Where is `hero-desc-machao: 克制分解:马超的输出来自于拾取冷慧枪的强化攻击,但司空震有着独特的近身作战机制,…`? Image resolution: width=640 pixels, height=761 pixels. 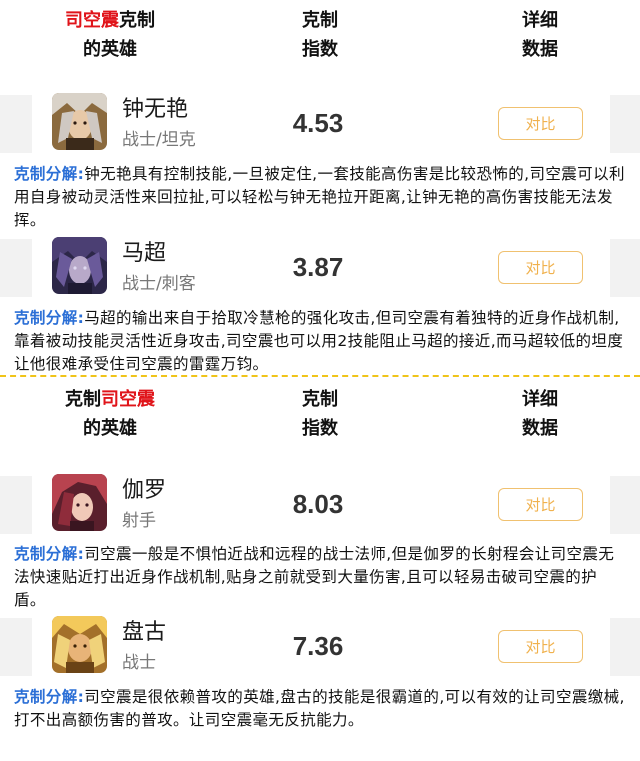
hero-desc-machao: 克制分解:马超的输出来自于拾取冷慧枪的强化攻击,但司空震有着独特的近身作战机制,… is located at coordinates (321, 341).